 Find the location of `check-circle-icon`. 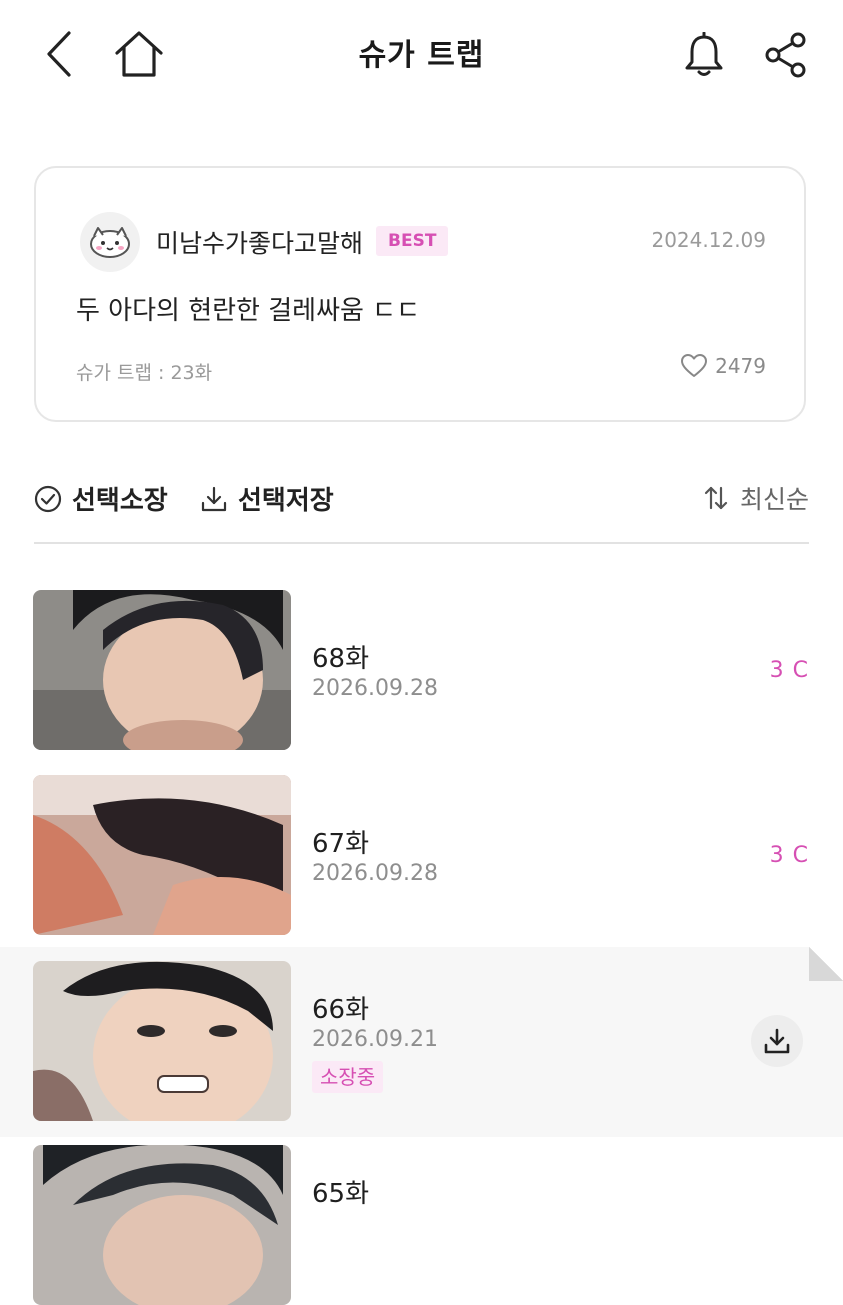

check-circle-icon is located at coordinates (48, 498).